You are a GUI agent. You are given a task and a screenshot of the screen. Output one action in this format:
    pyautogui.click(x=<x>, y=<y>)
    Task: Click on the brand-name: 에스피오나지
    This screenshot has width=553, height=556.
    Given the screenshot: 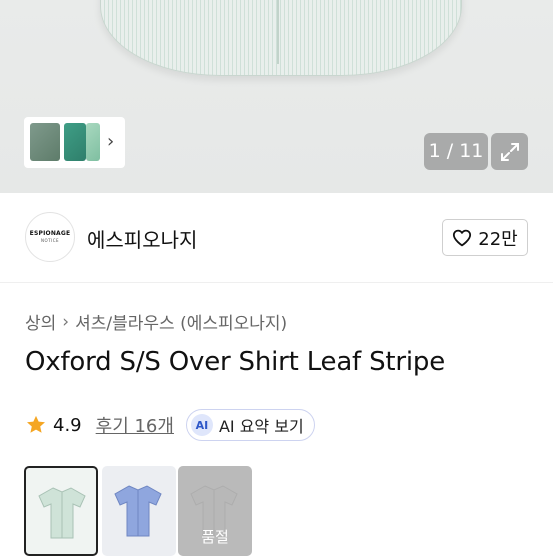 What is the action you would take?
    pyautogui.click(x=142, y=238)
    